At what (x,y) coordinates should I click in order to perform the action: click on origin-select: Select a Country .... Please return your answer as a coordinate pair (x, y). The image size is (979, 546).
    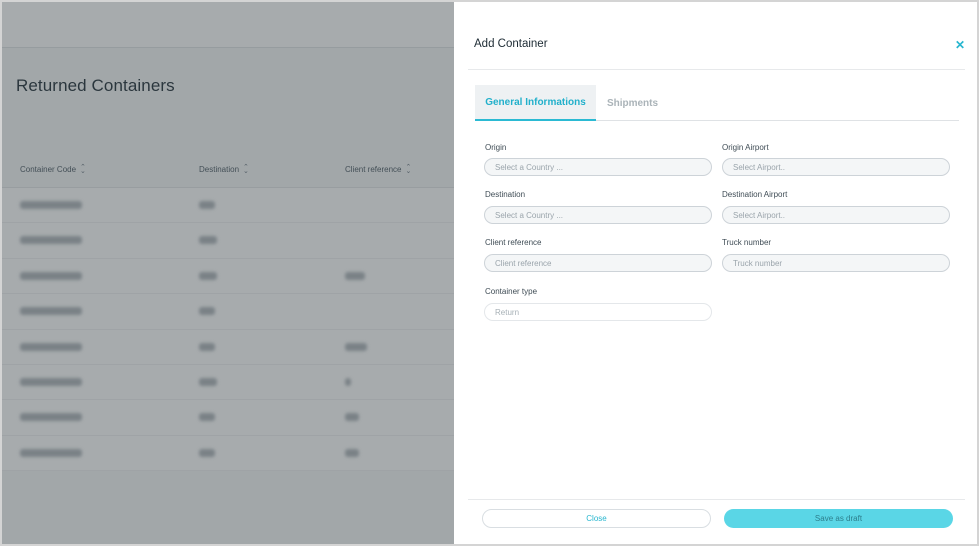
    Looking at the image, I should click on (598, 167).